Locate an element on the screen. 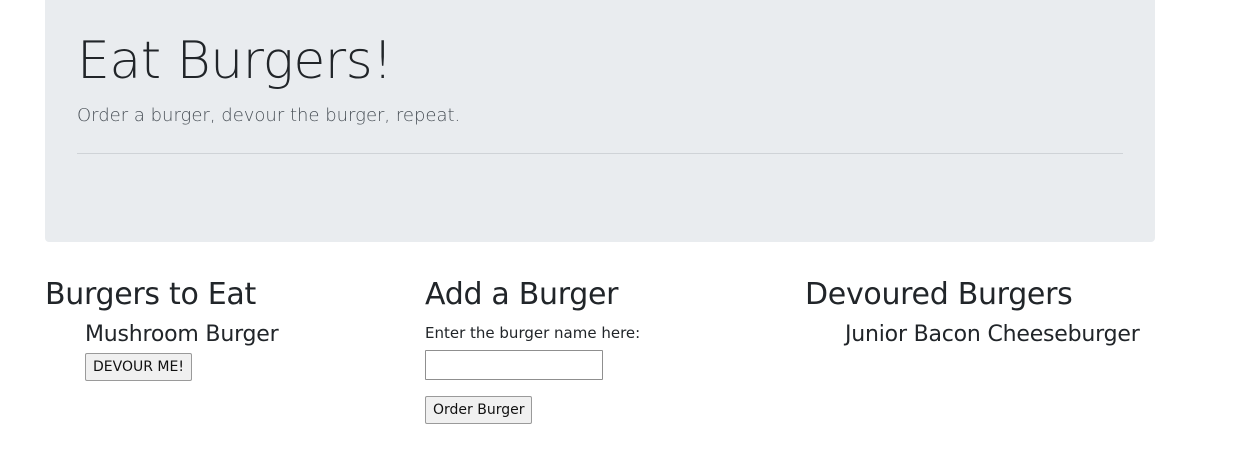  devoured-burgers-heading: Devoured Burgers is located at coordinates (939, 294).